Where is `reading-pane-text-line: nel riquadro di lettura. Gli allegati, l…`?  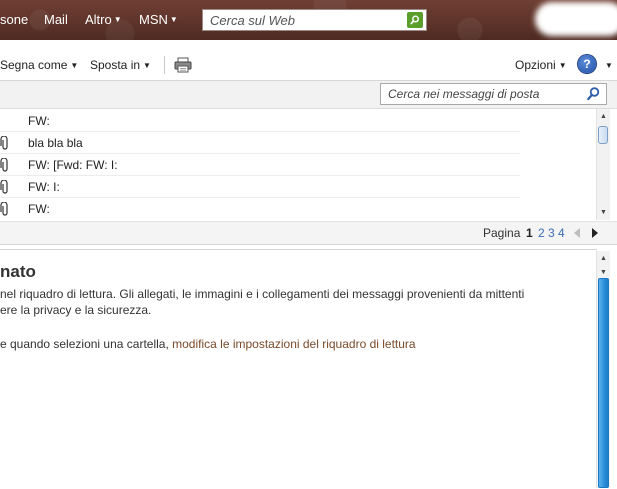 reading-pane-text-line: nel riquadro di lettura. Gli allegati, l… is located at coordinates (262, 294).